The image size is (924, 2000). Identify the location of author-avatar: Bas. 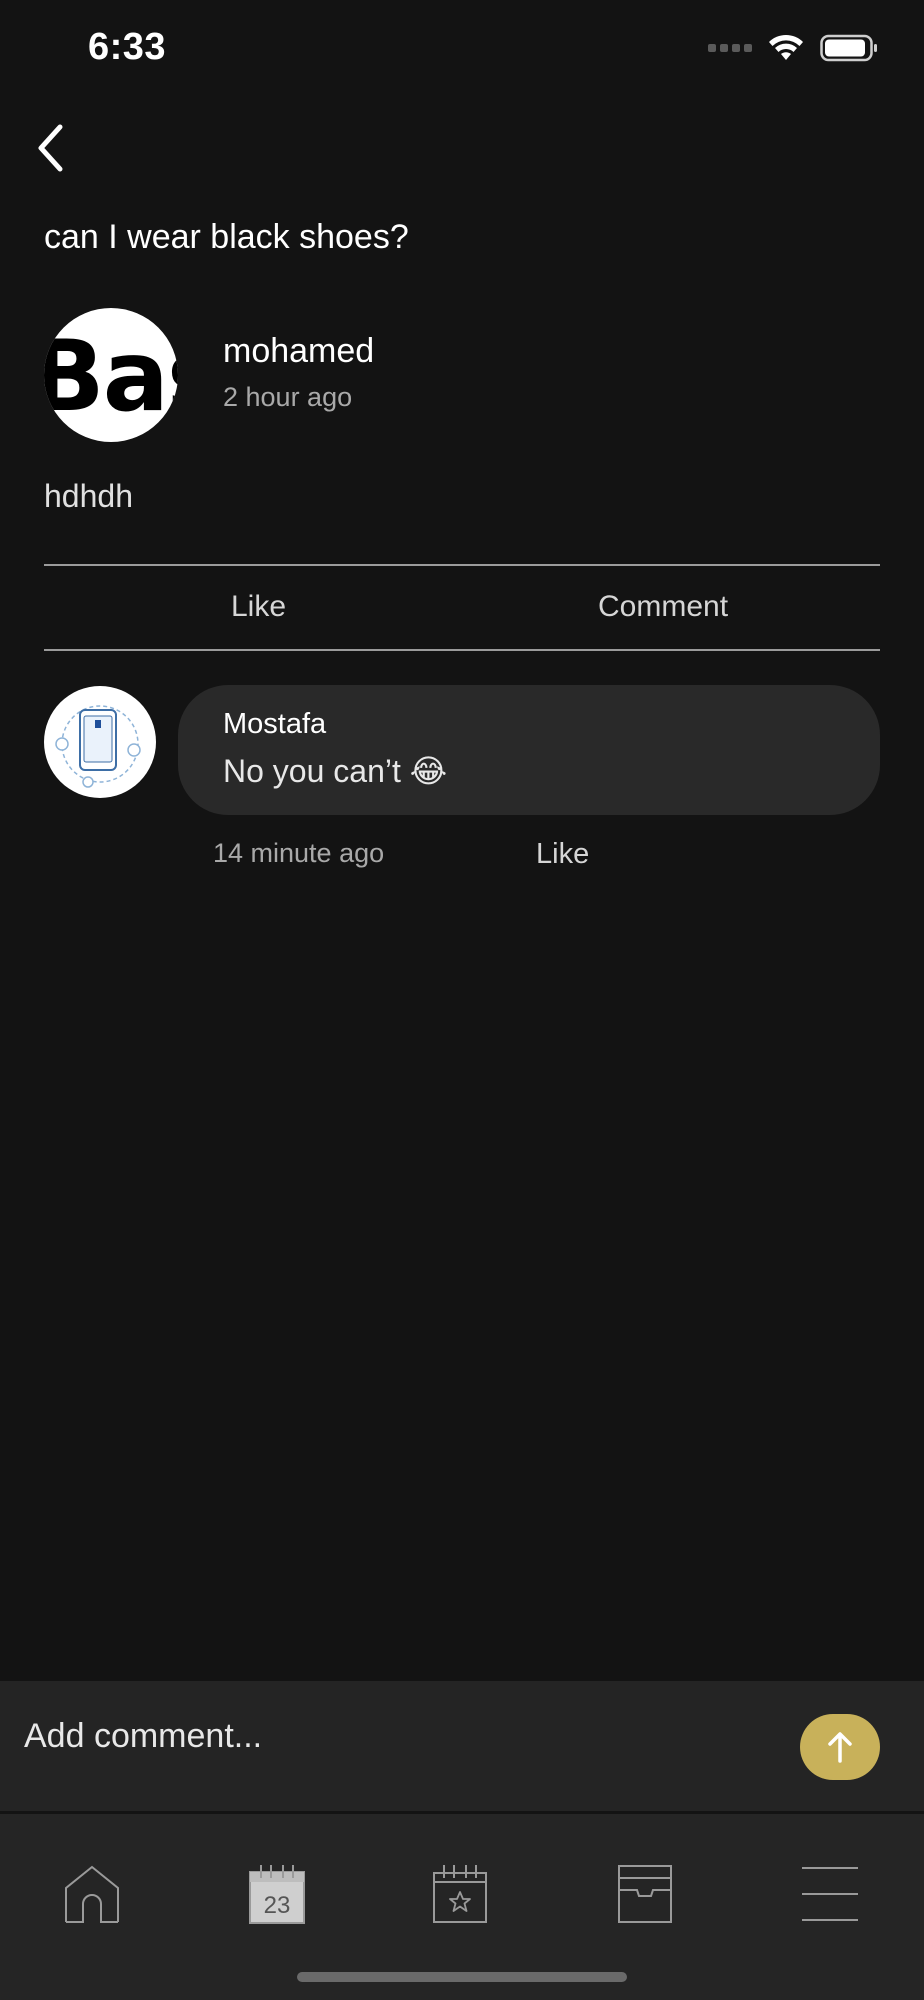
(111, 375).